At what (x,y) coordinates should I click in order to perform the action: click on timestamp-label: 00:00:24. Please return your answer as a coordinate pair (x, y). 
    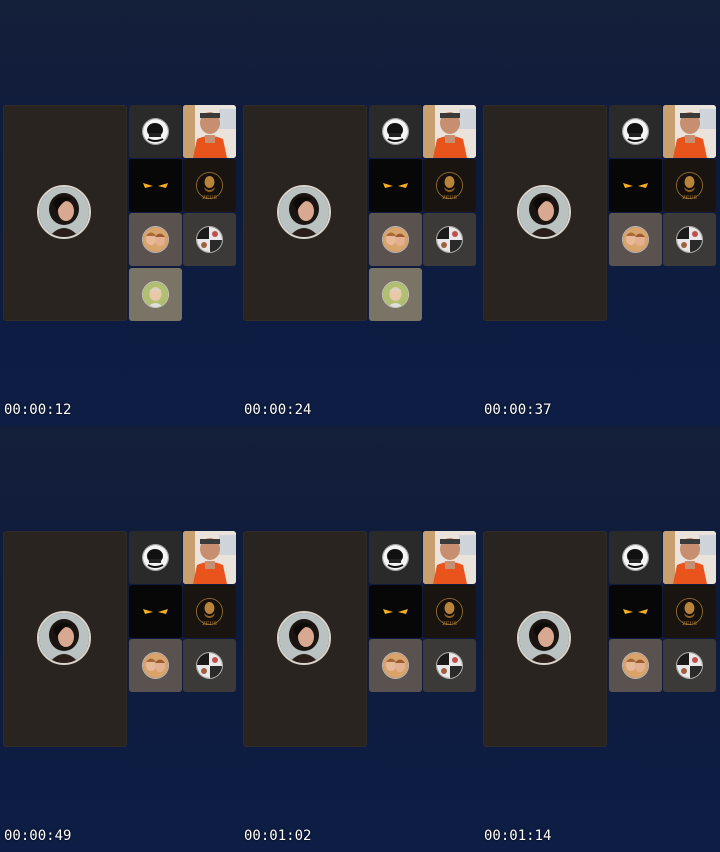
    Looking at the image, I should click on (278, 410).